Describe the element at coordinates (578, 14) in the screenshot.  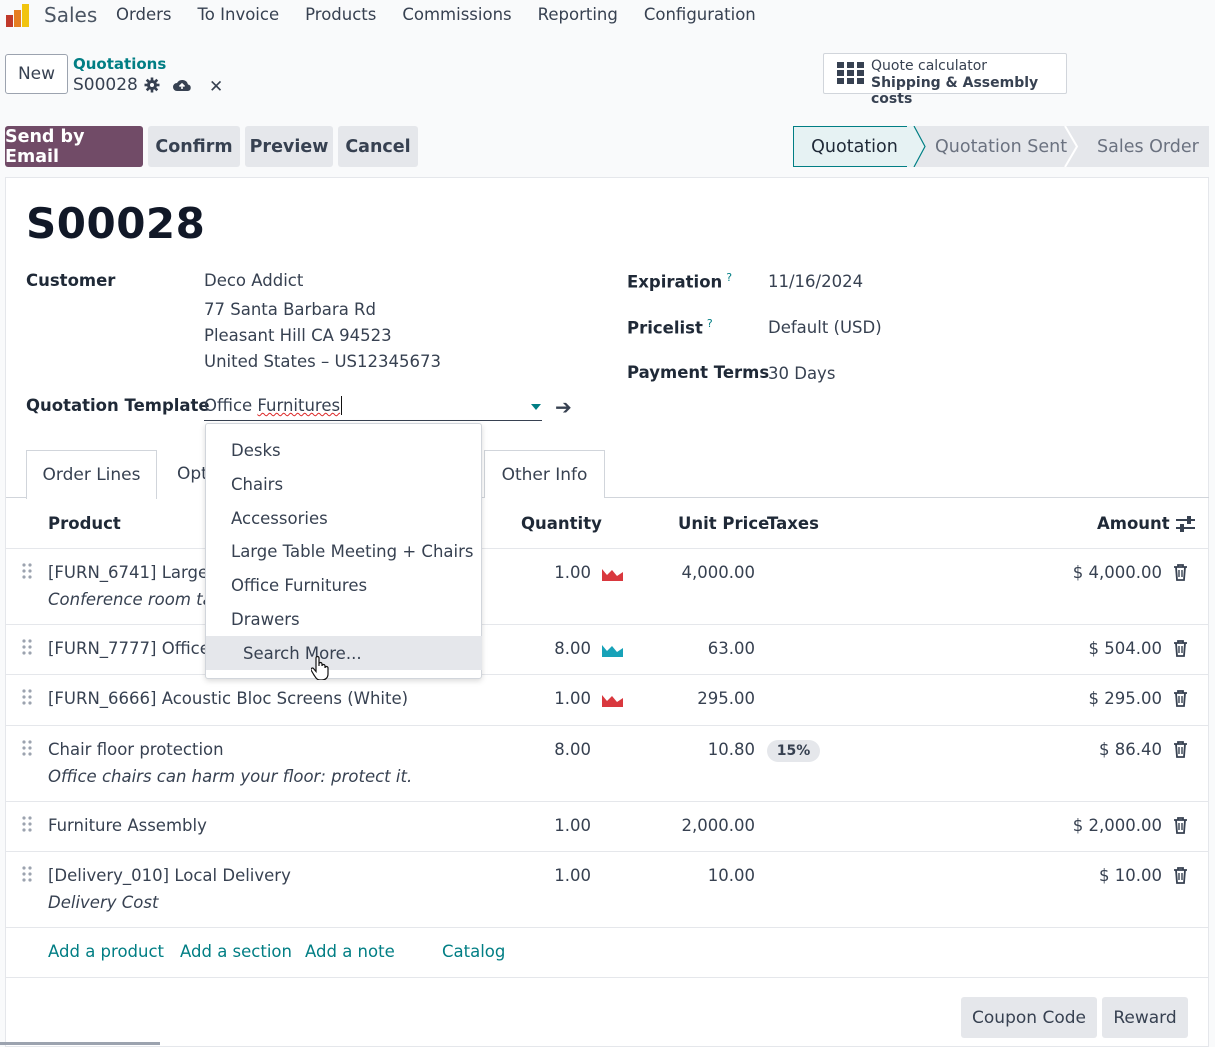
I see `menu-reporting: Reporting` at that location.